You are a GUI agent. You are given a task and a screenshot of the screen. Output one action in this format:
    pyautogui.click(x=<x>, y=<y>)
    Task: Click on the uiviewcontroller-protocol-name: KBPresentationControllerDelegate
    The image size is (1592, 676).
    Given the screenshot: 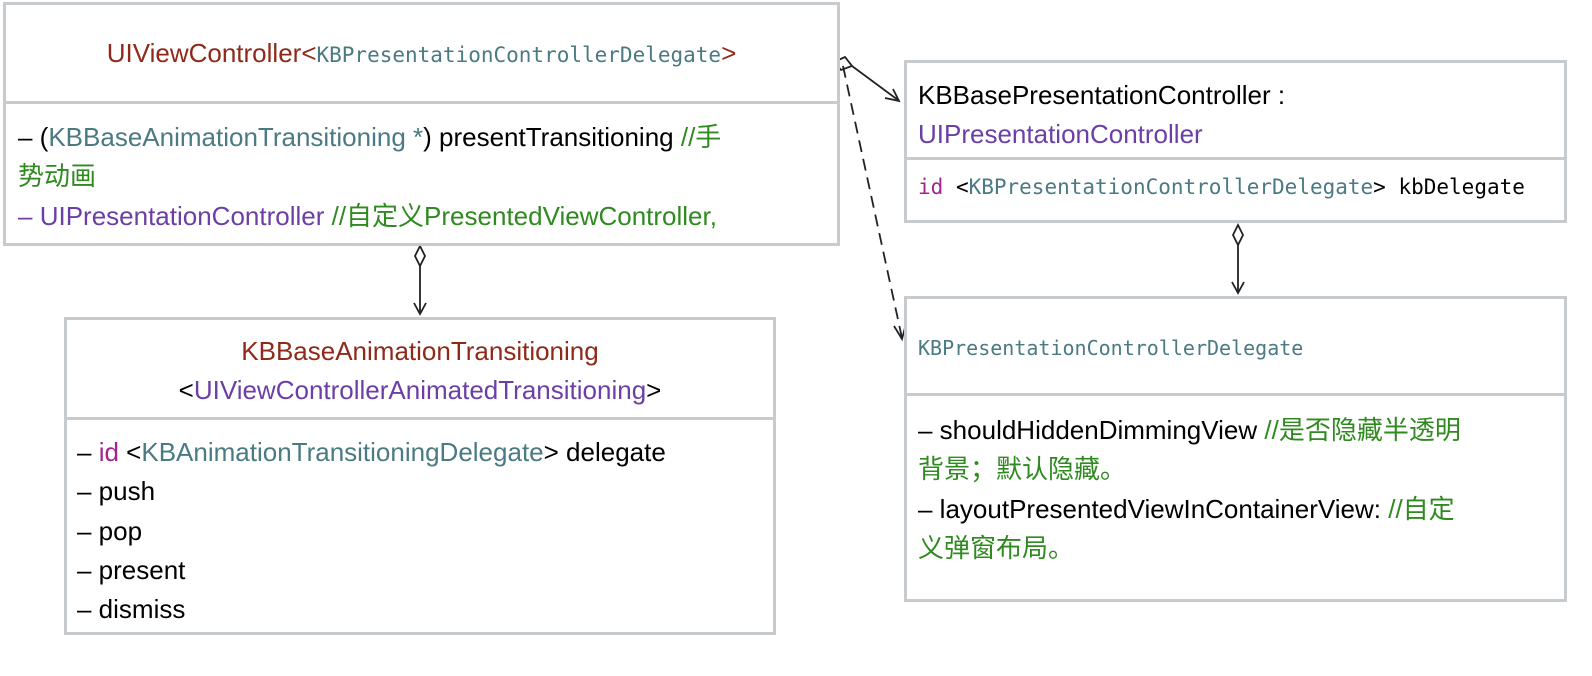 What is the action you would take?
    pyautogui.click(x=519, y=55)
    